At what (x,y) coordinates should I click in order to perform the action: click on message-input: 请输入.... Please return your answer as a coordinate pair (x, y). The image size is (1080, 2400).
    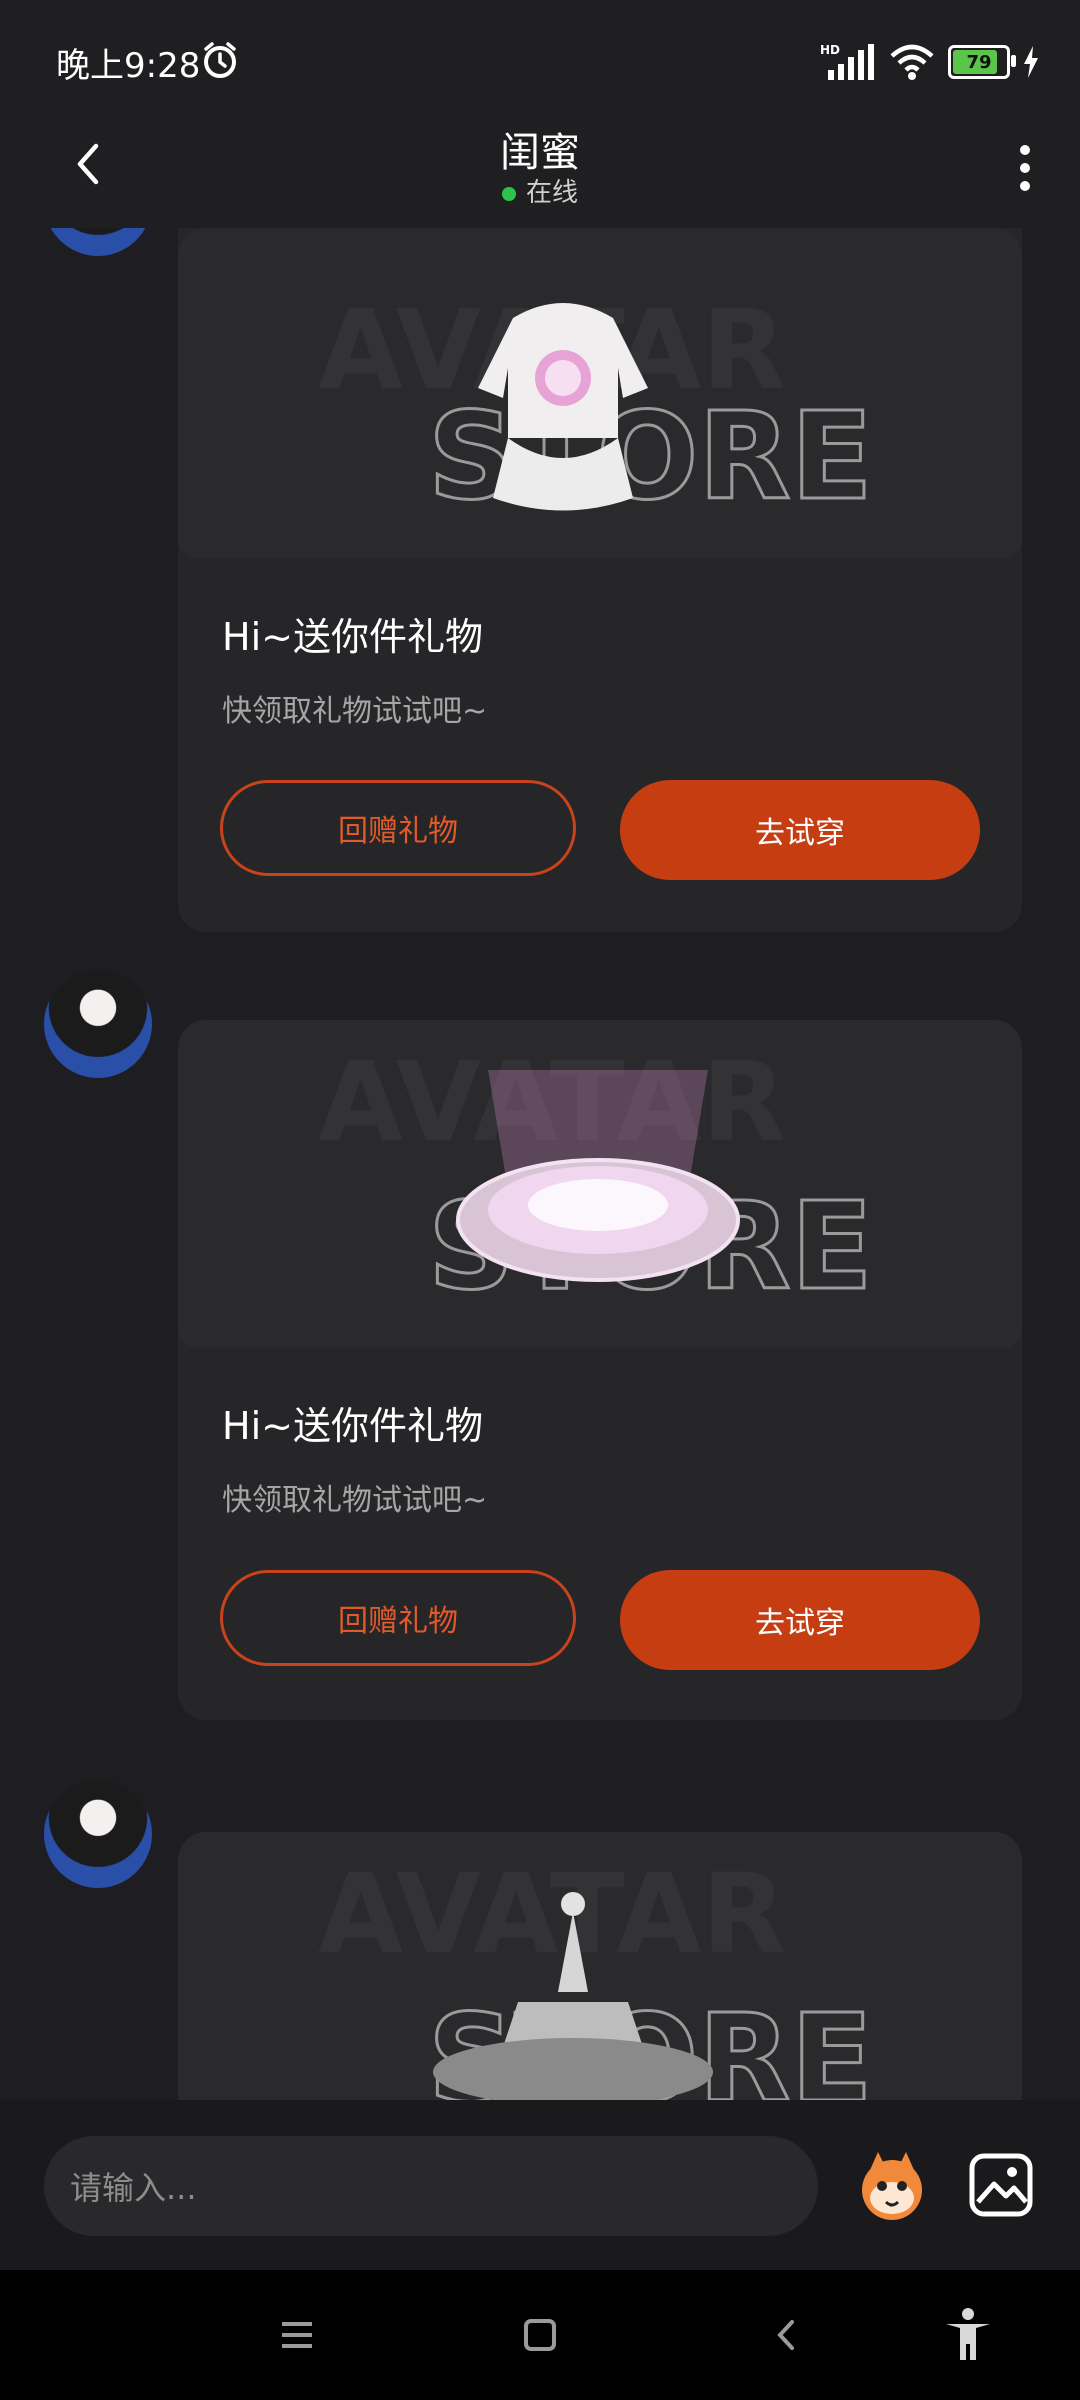
    Looking at the image, I should click on (431, 2186).